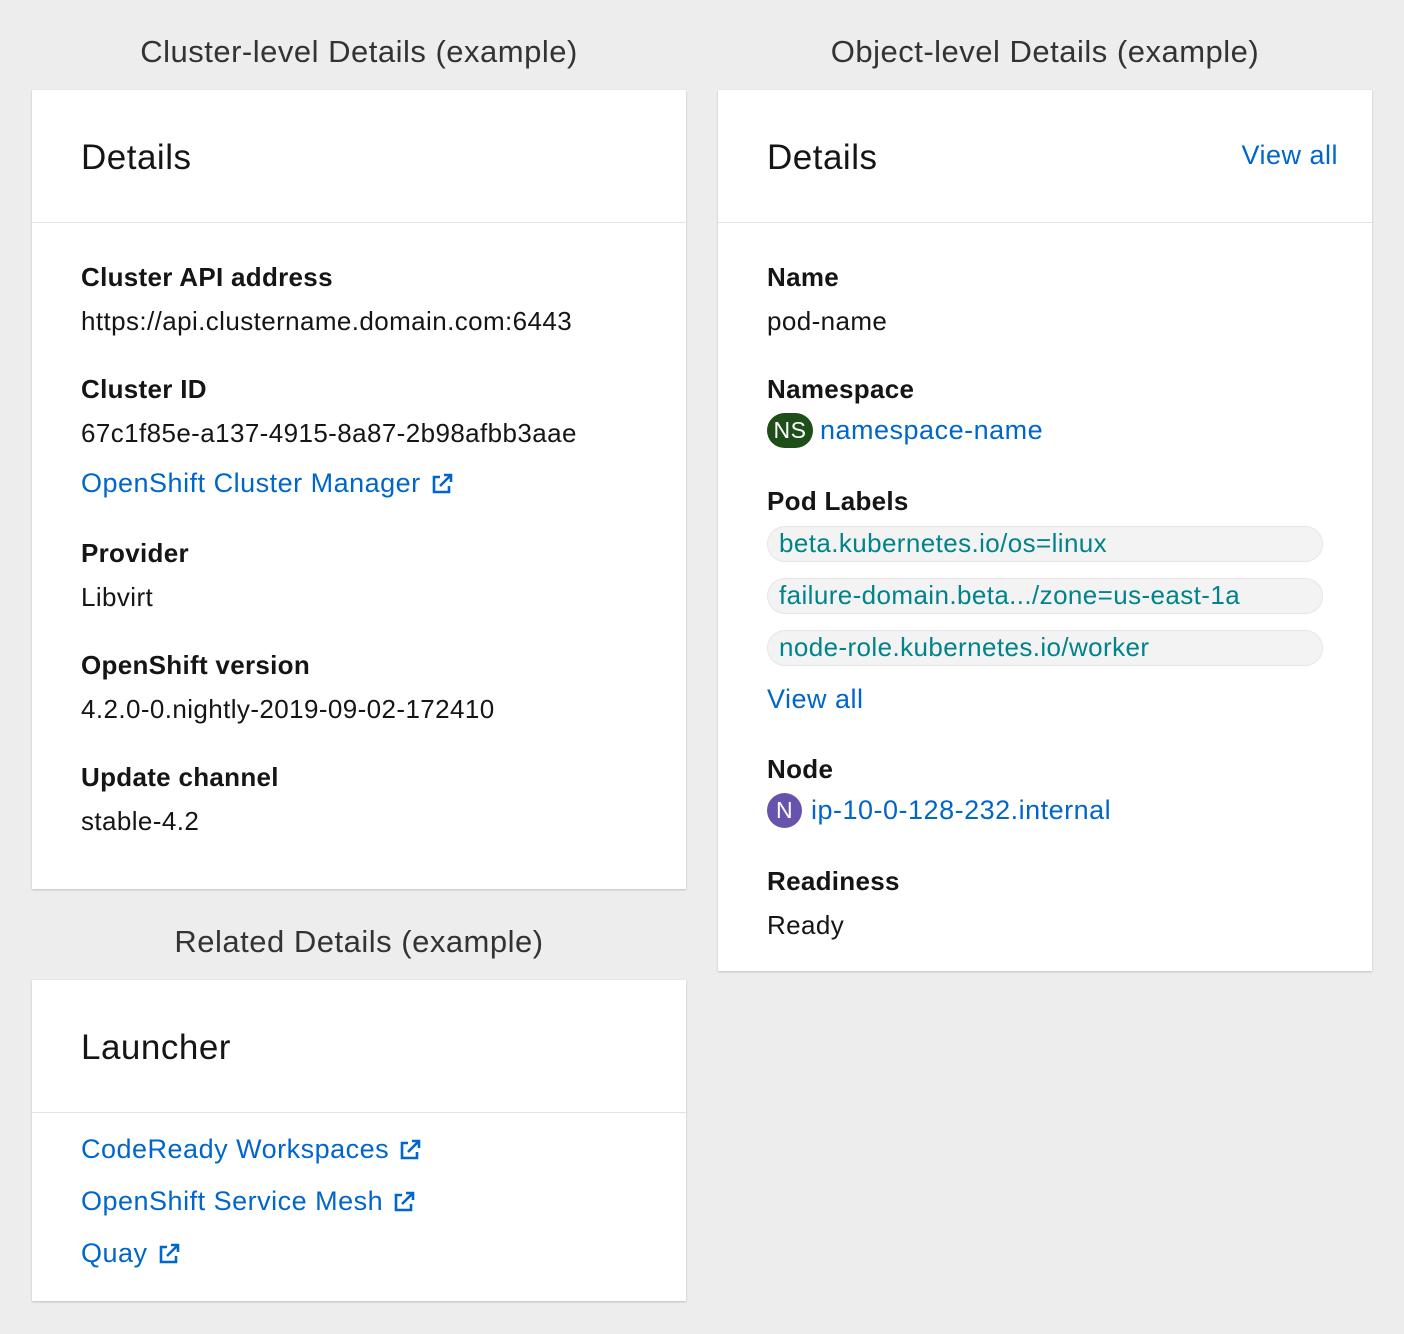 The image size is (1404, 1334). I want to click on link-label: CodeReady Workspaces, so click(235, 1149).